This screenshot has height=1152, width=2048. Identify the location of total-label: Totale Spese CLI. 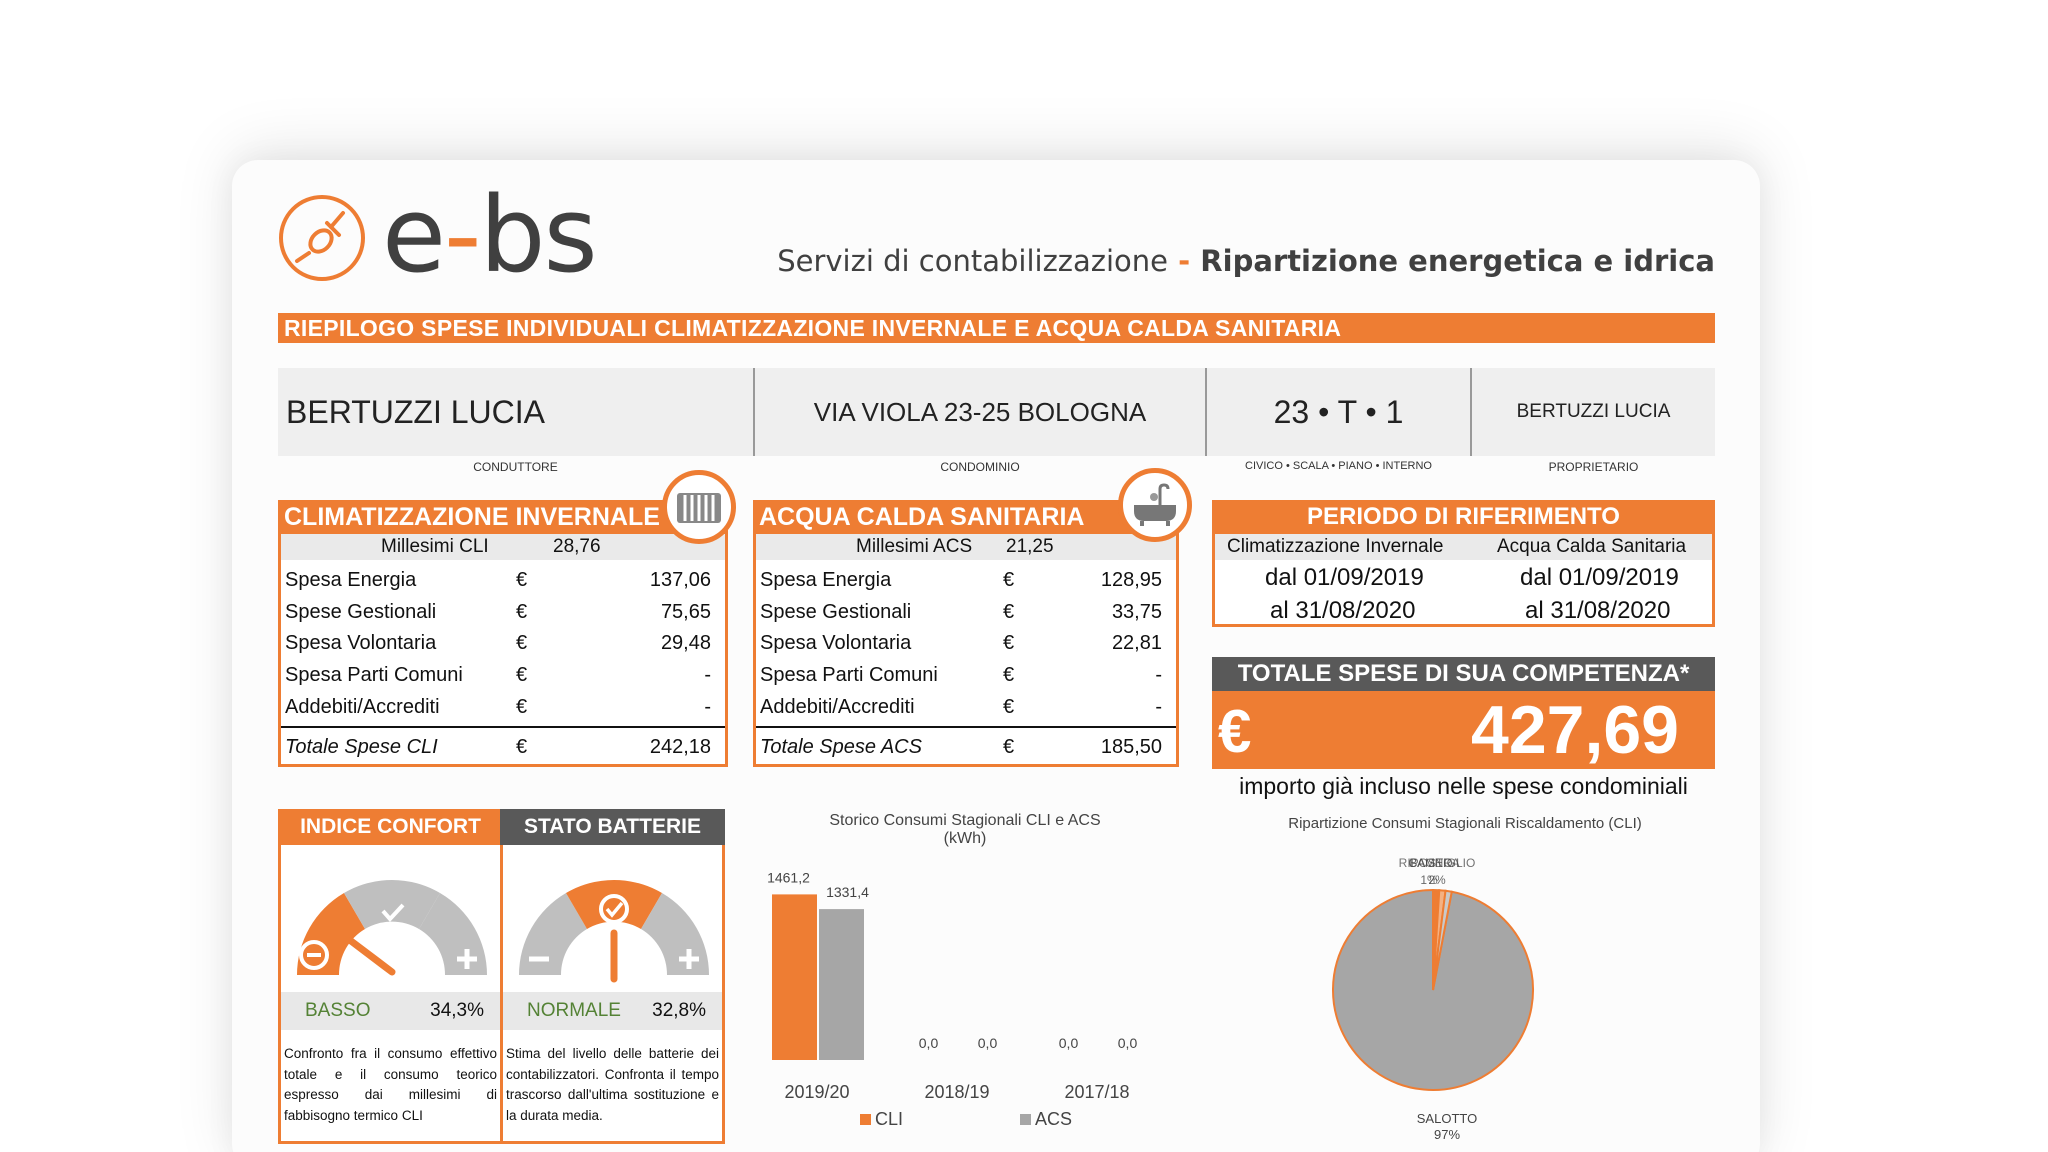
(361, 747).